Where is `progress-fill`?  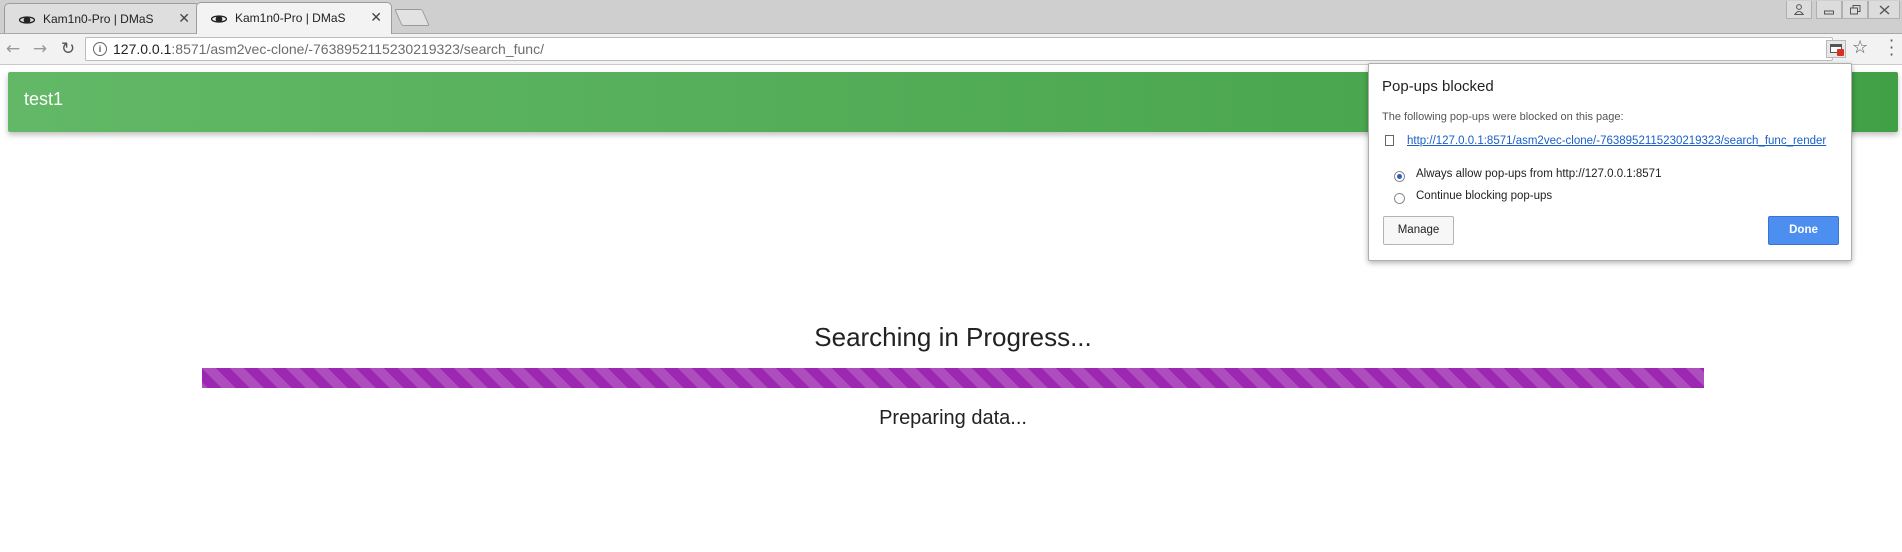 progress-fill is located at coordinates (953, 378).